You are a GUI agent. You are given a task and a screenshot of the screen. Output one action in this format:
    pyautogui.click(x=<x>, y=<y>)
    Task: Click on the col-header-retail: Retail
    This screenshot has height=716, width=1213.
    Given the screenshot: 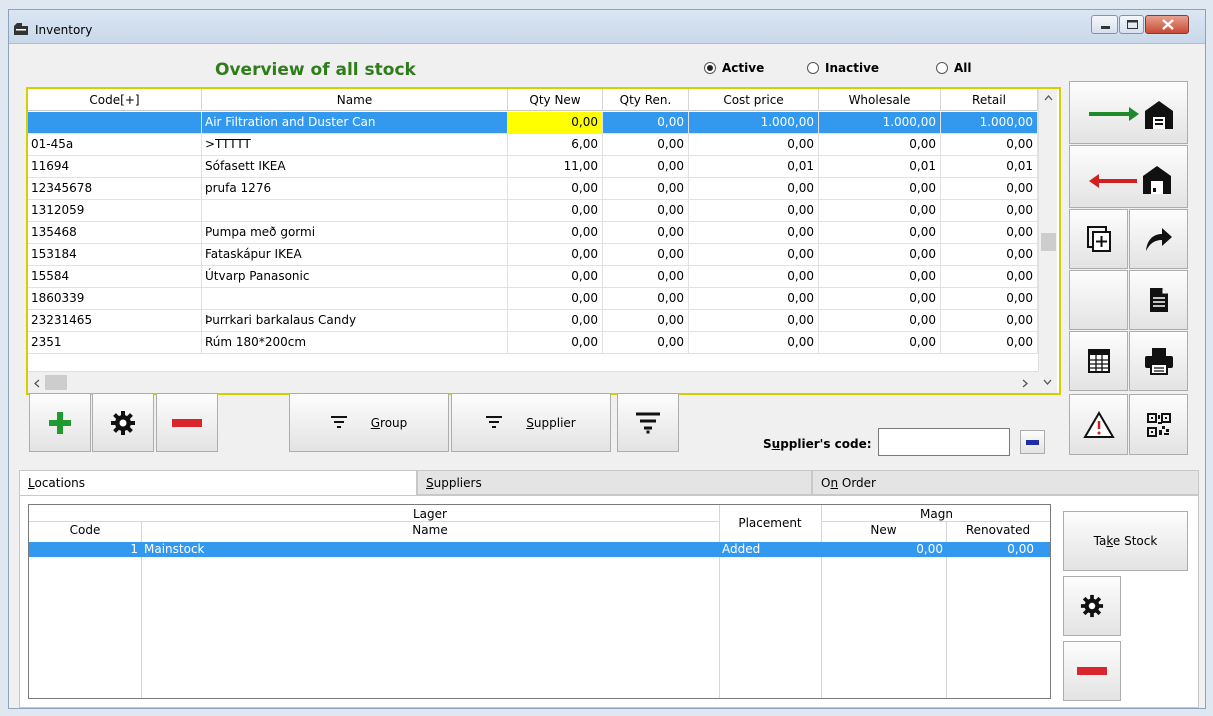 What is the action you would take?
    pyautogui.click(x=989, y=100)
    